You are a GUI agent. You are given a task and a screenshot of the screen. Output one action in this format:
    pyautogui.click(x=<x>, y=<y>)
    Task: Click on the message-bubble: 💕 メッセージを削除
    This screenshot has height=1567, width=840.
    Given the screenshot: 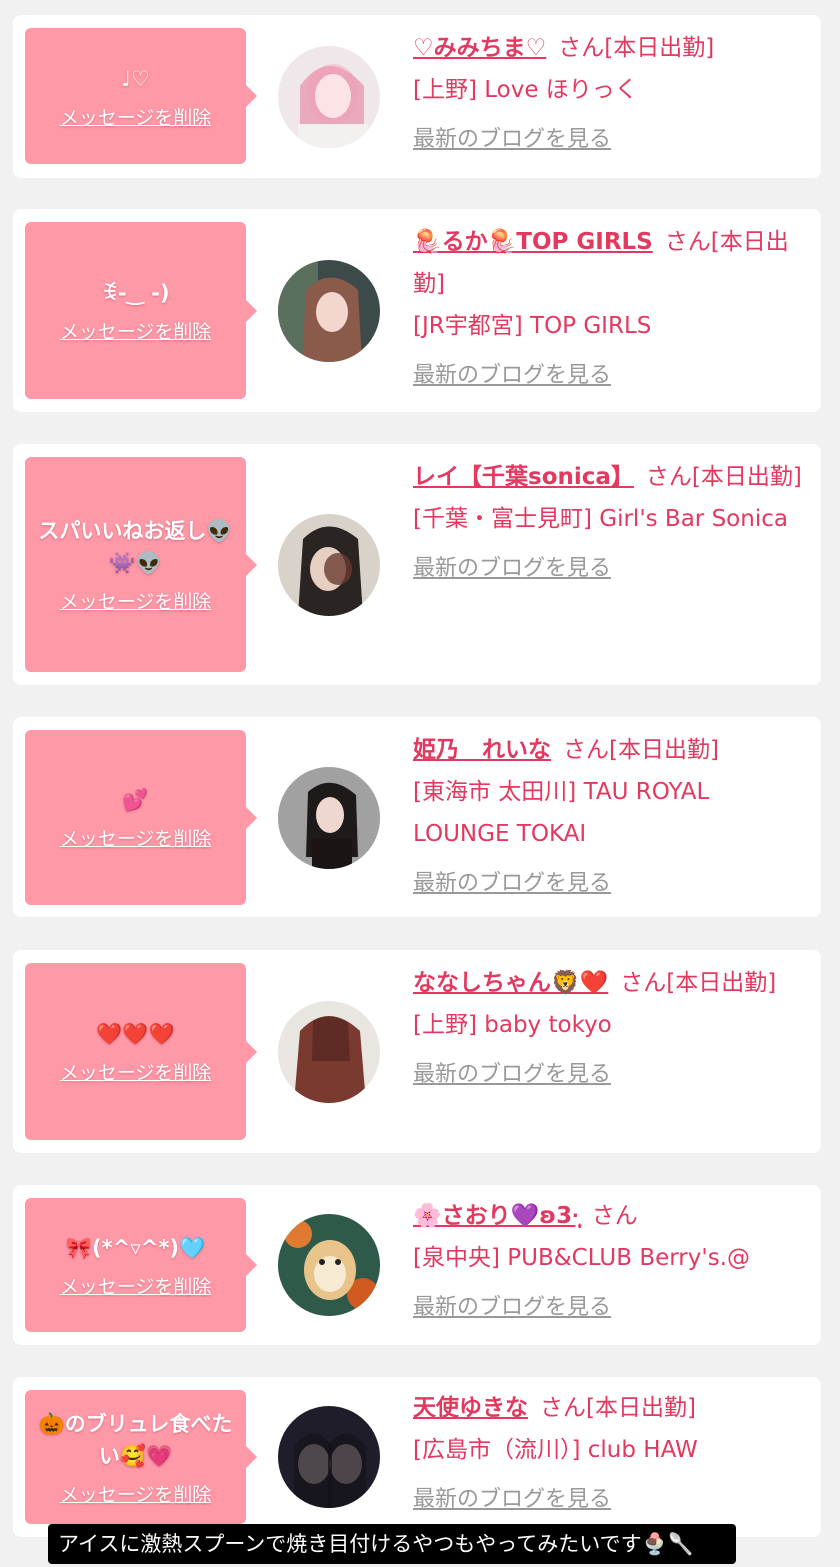 What is the action you would take?
    pyautogui.click(x=141, y=817)
    